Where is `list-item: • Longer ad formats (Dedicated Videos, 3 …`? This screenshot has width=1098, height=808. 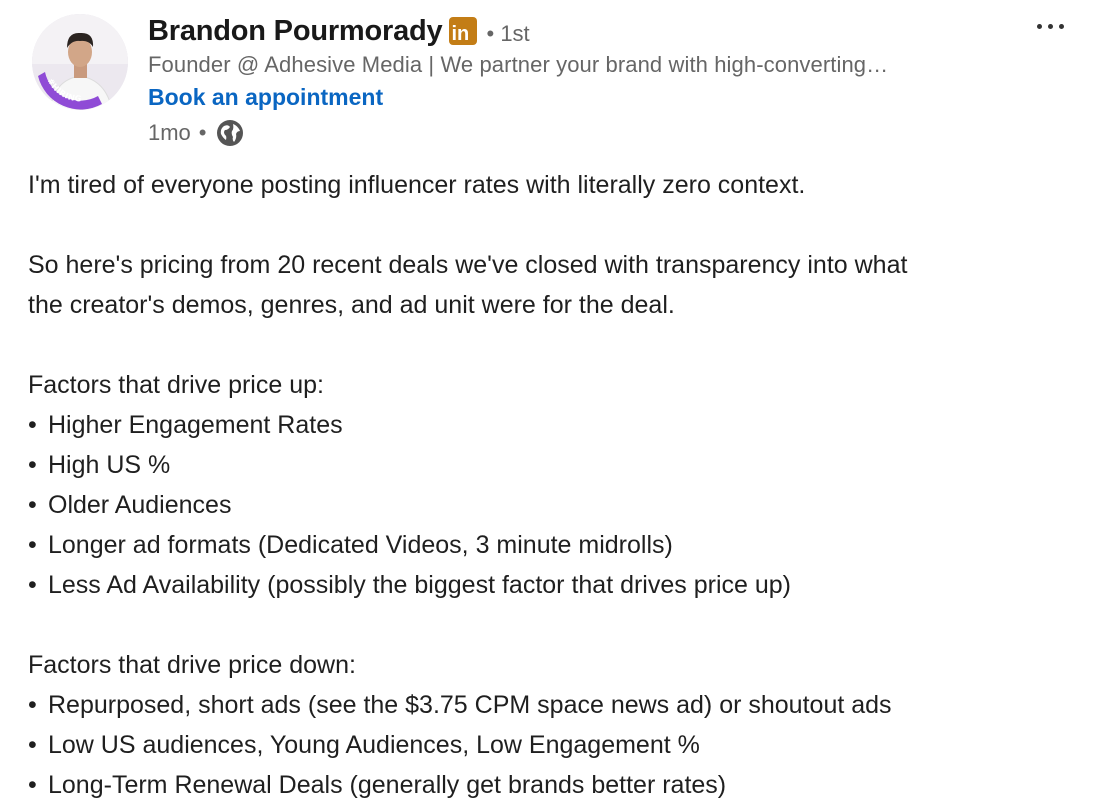
list-item: • Longer ad formats (Dedicated Videos, 3 … is located at coordinates (558, 545).